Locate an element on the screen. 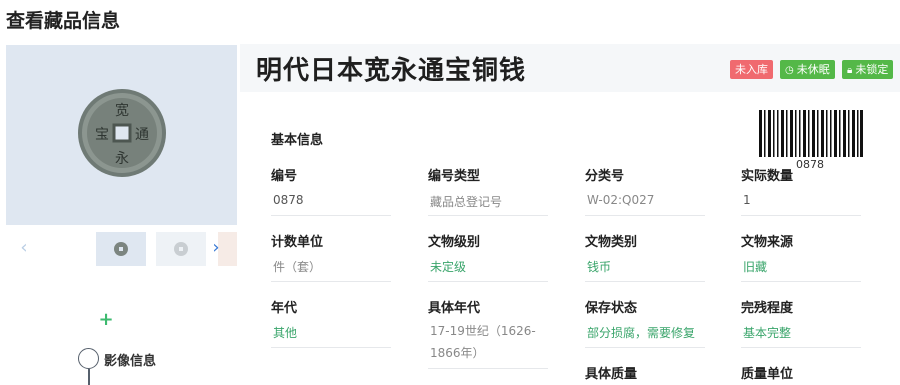 The width and height of the screenshot is (900, 385). field-value-count-unit: 件（套） is located at coordinates (297, 267).